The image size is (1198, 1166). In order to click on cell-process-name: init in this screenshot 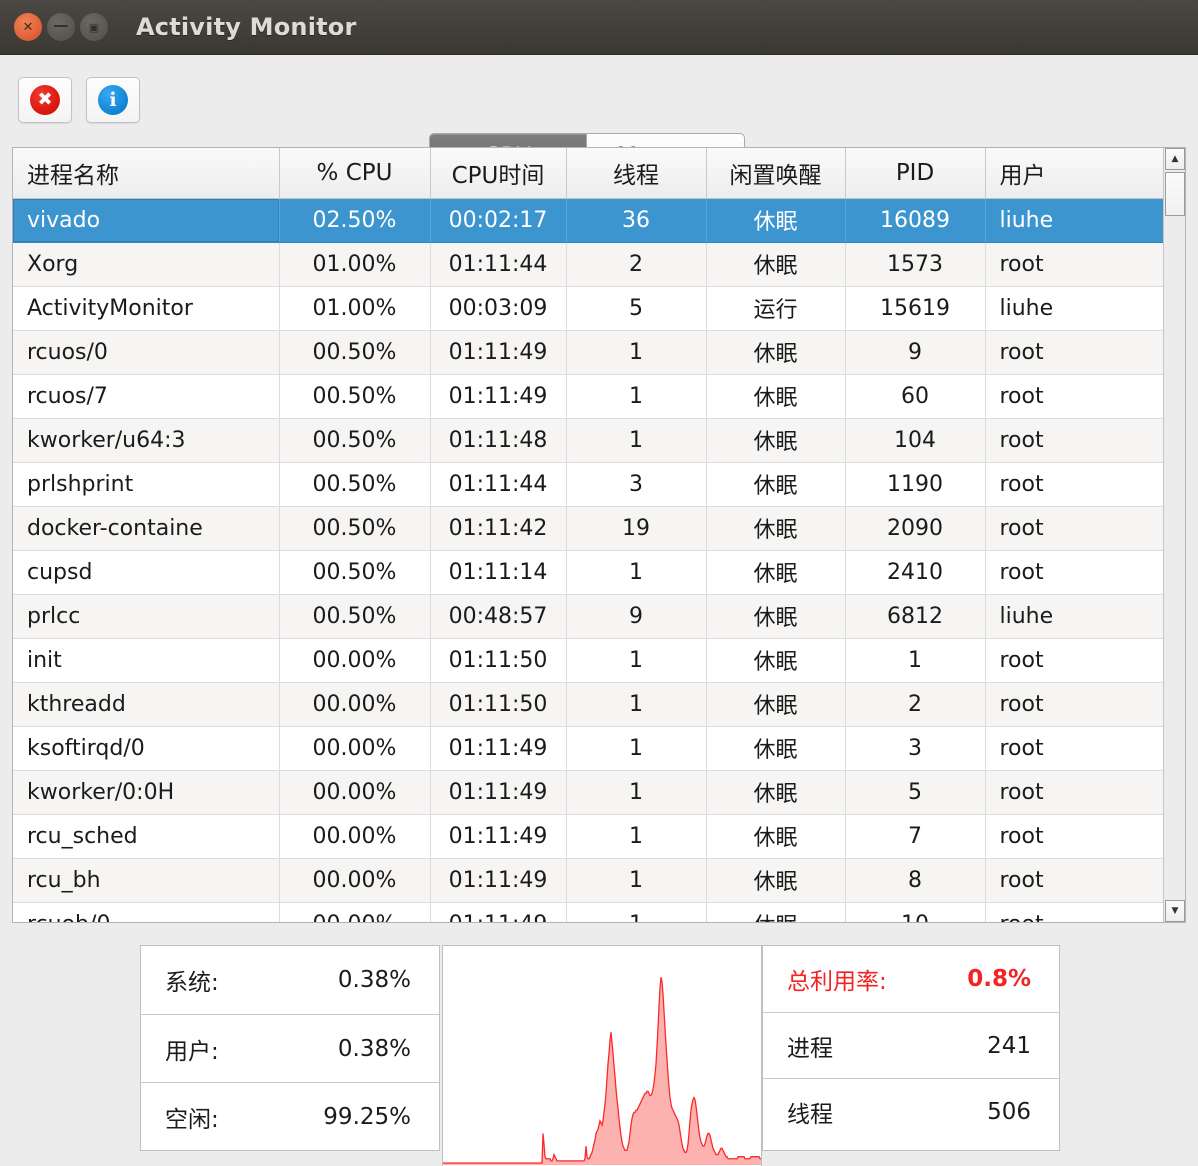, I will do `click(146, 660)`.